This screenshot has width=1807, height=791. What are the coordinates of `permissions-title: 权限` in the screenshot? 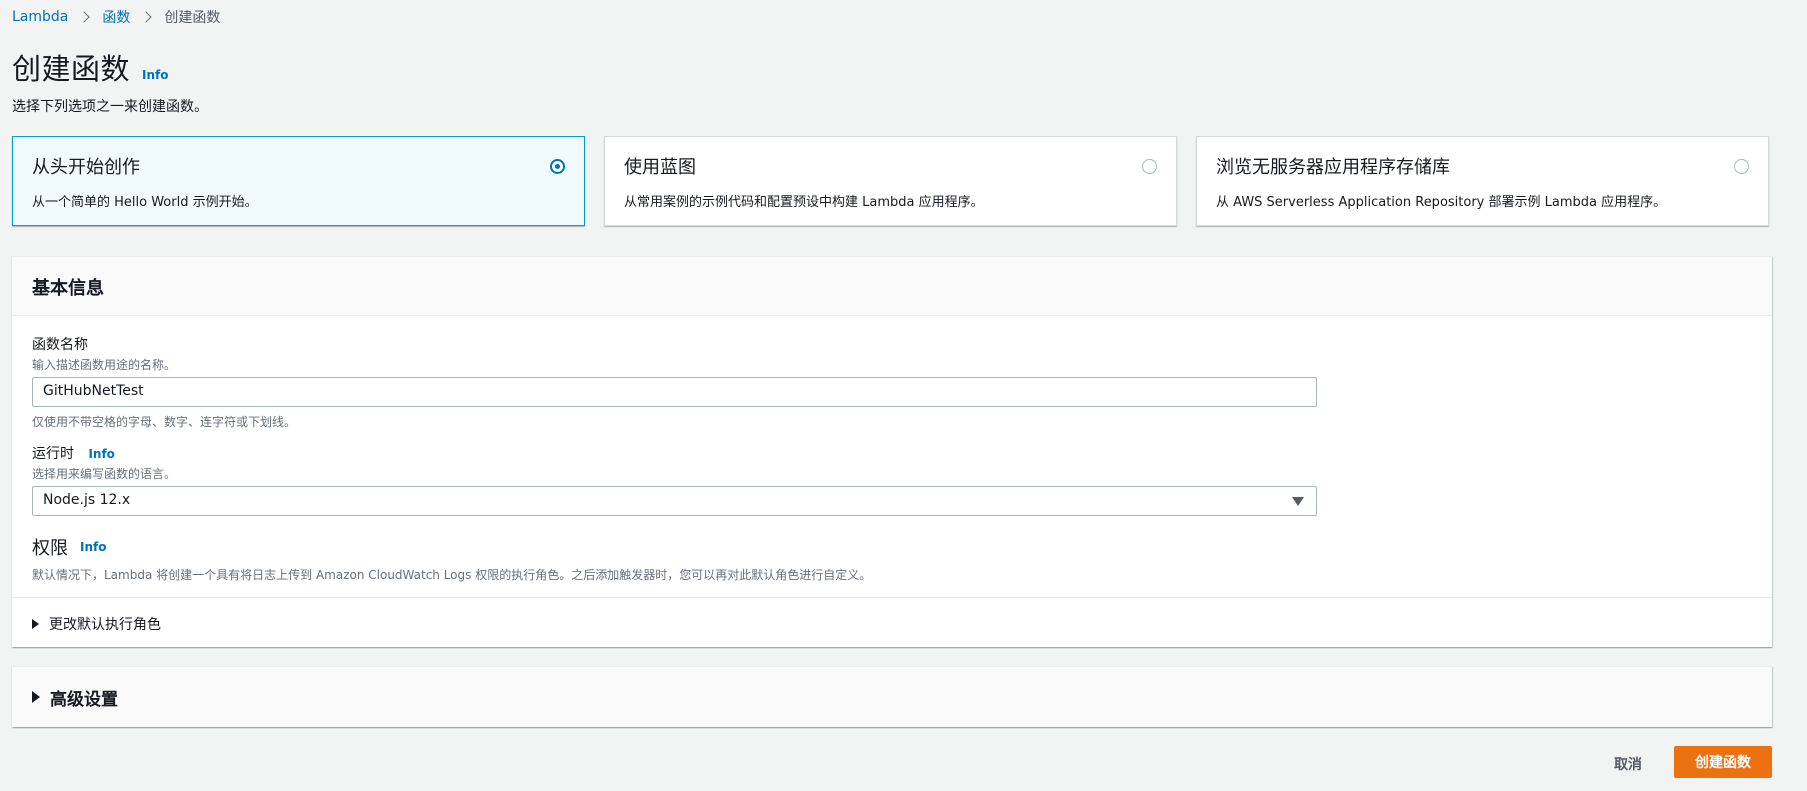 It's located at (50, 548).